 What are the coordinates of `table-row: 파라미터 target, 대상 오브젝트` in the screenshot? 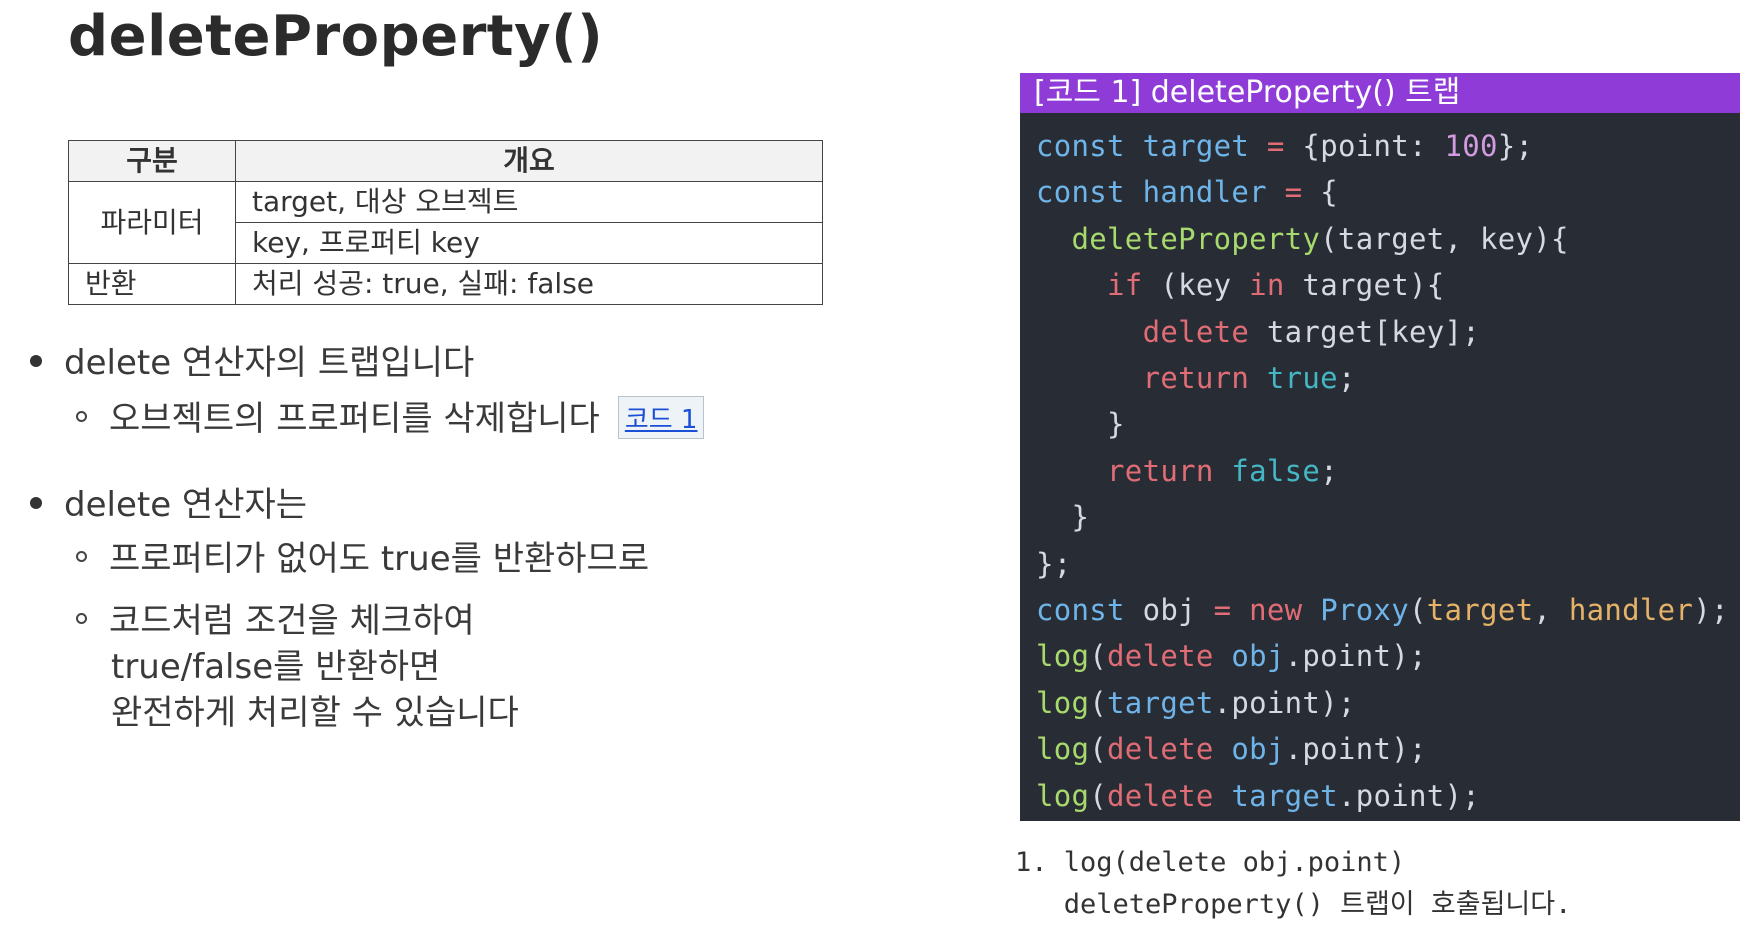 It's located at (445, 222).